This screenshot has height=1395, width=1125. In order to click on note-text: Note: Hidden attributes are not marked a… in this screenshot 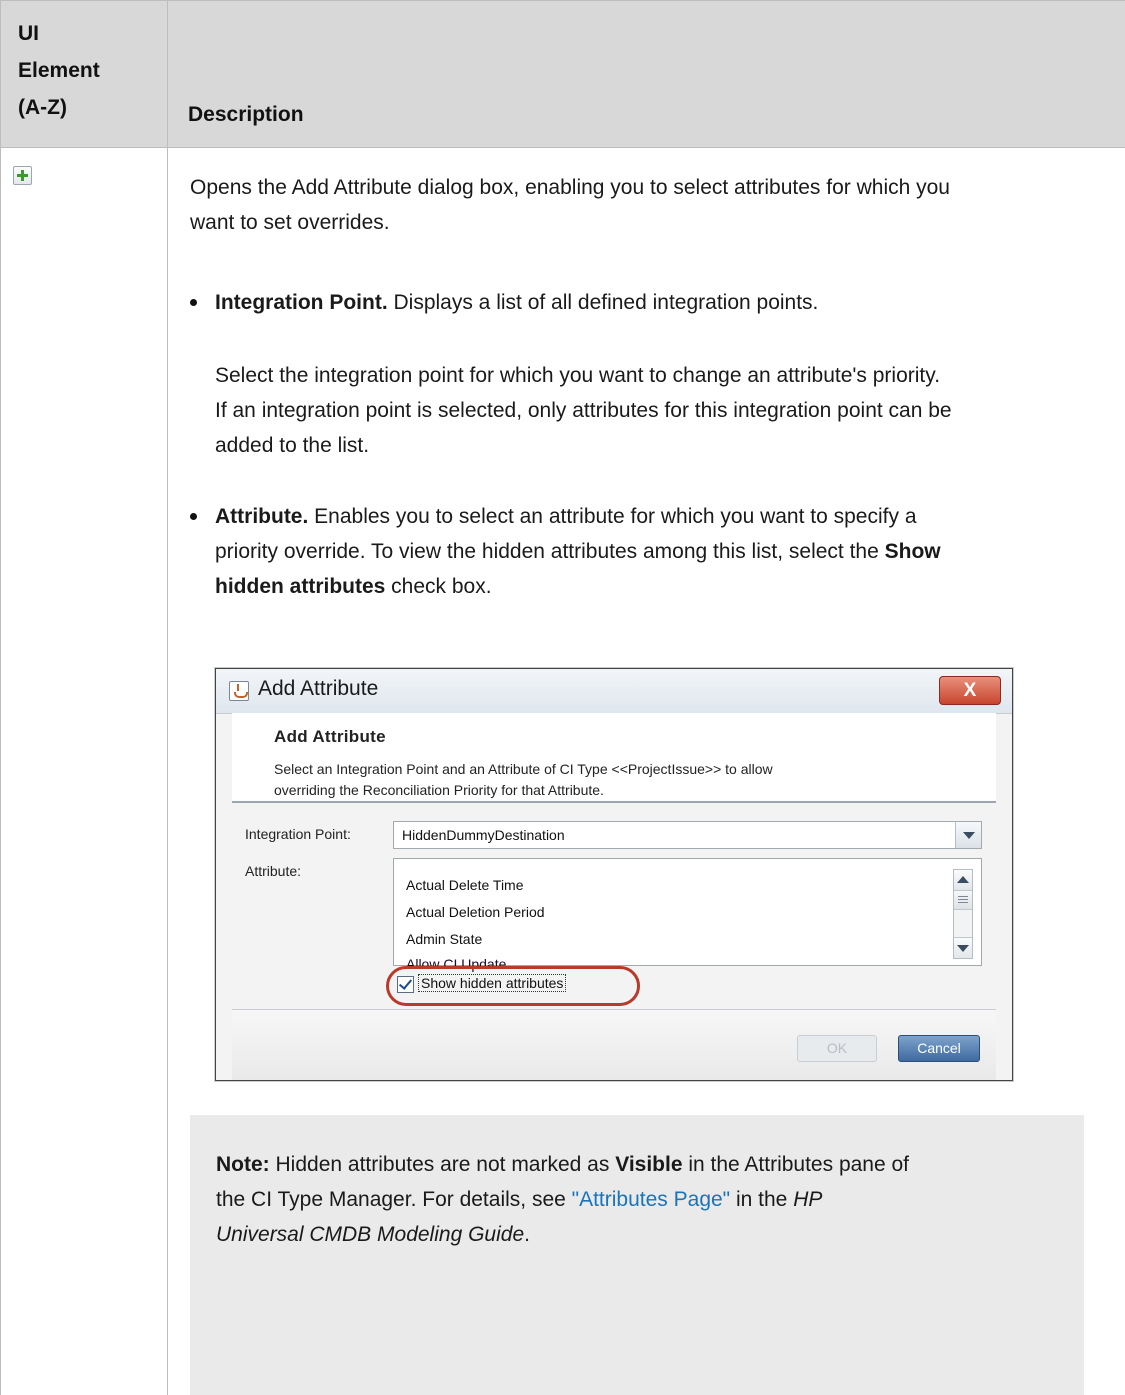, I will do `click(641, 1199)`.